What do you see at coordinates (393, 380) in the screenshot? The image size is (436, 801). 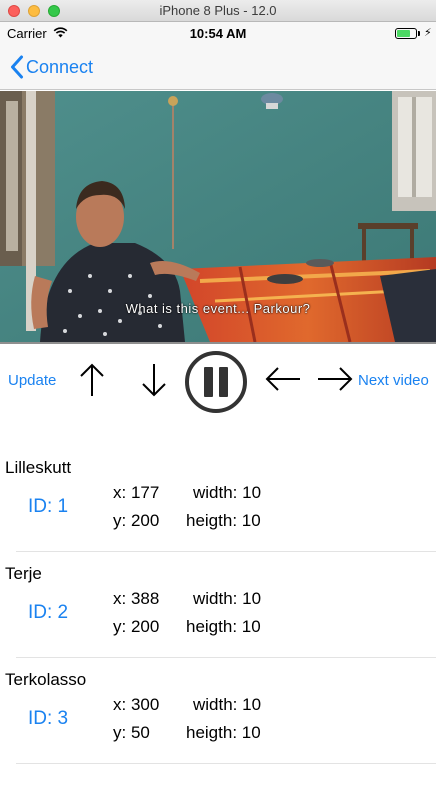 I see `next-video-button: Next video` at bounding box center [393, 380].